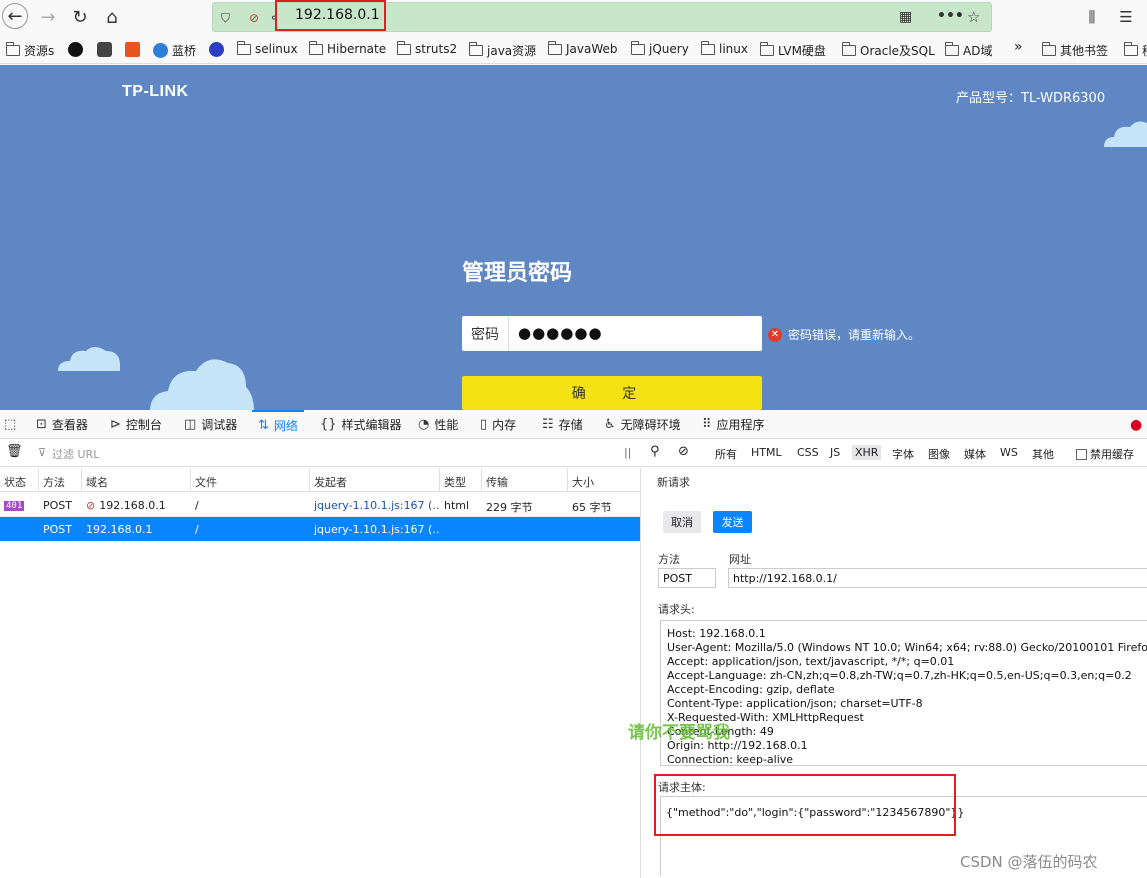  Describe the element at coordinates (498, 424) in the screenshot. I see `tab-memory: ▯ 内存` at that location.